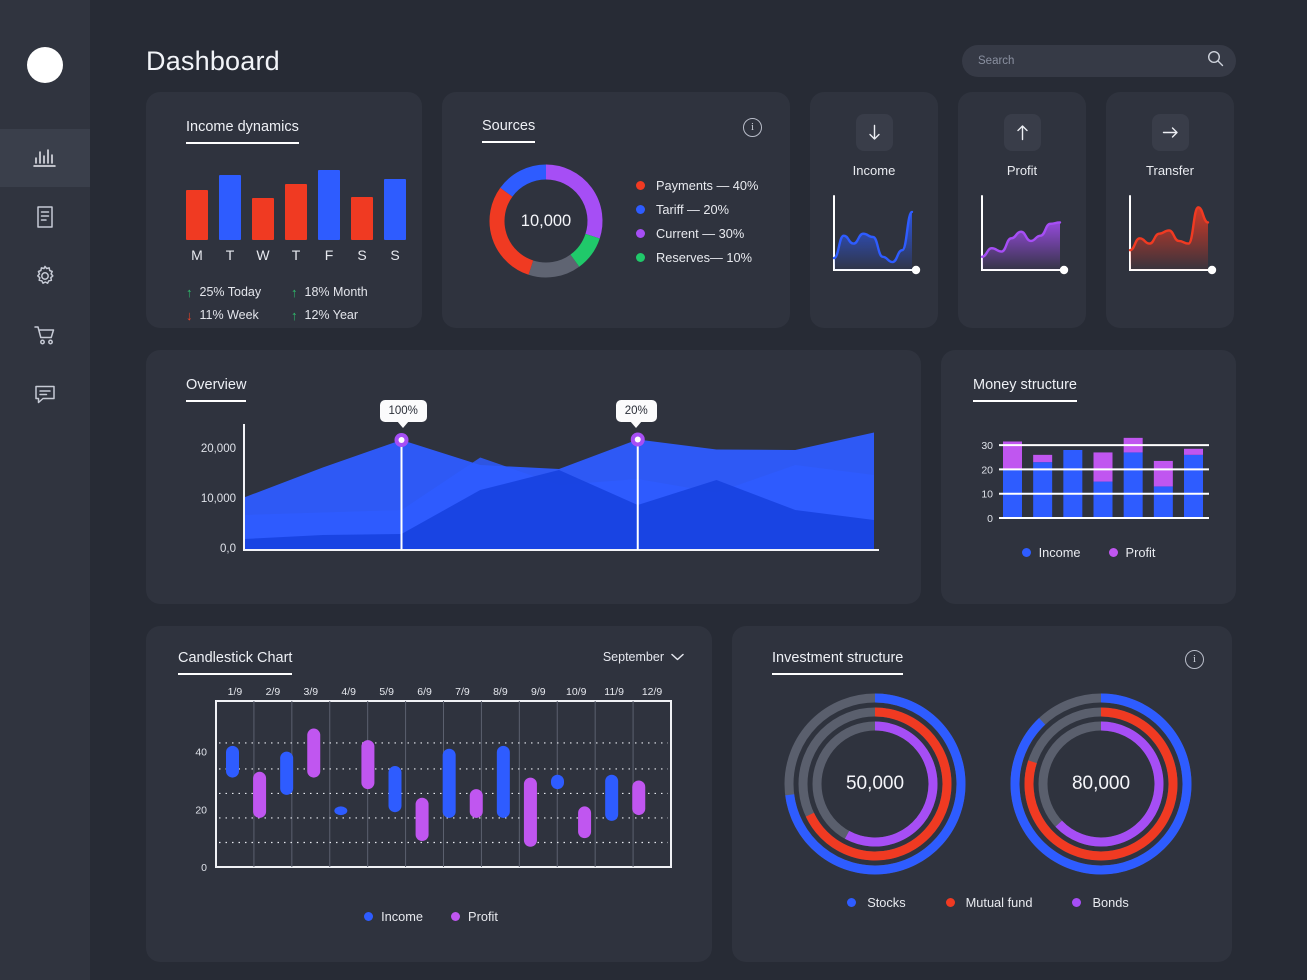  What do you see at coordinates (700, 233) in the screenshot?
I see `legend-label: Current — 30%` at bounding box center [700, 233].